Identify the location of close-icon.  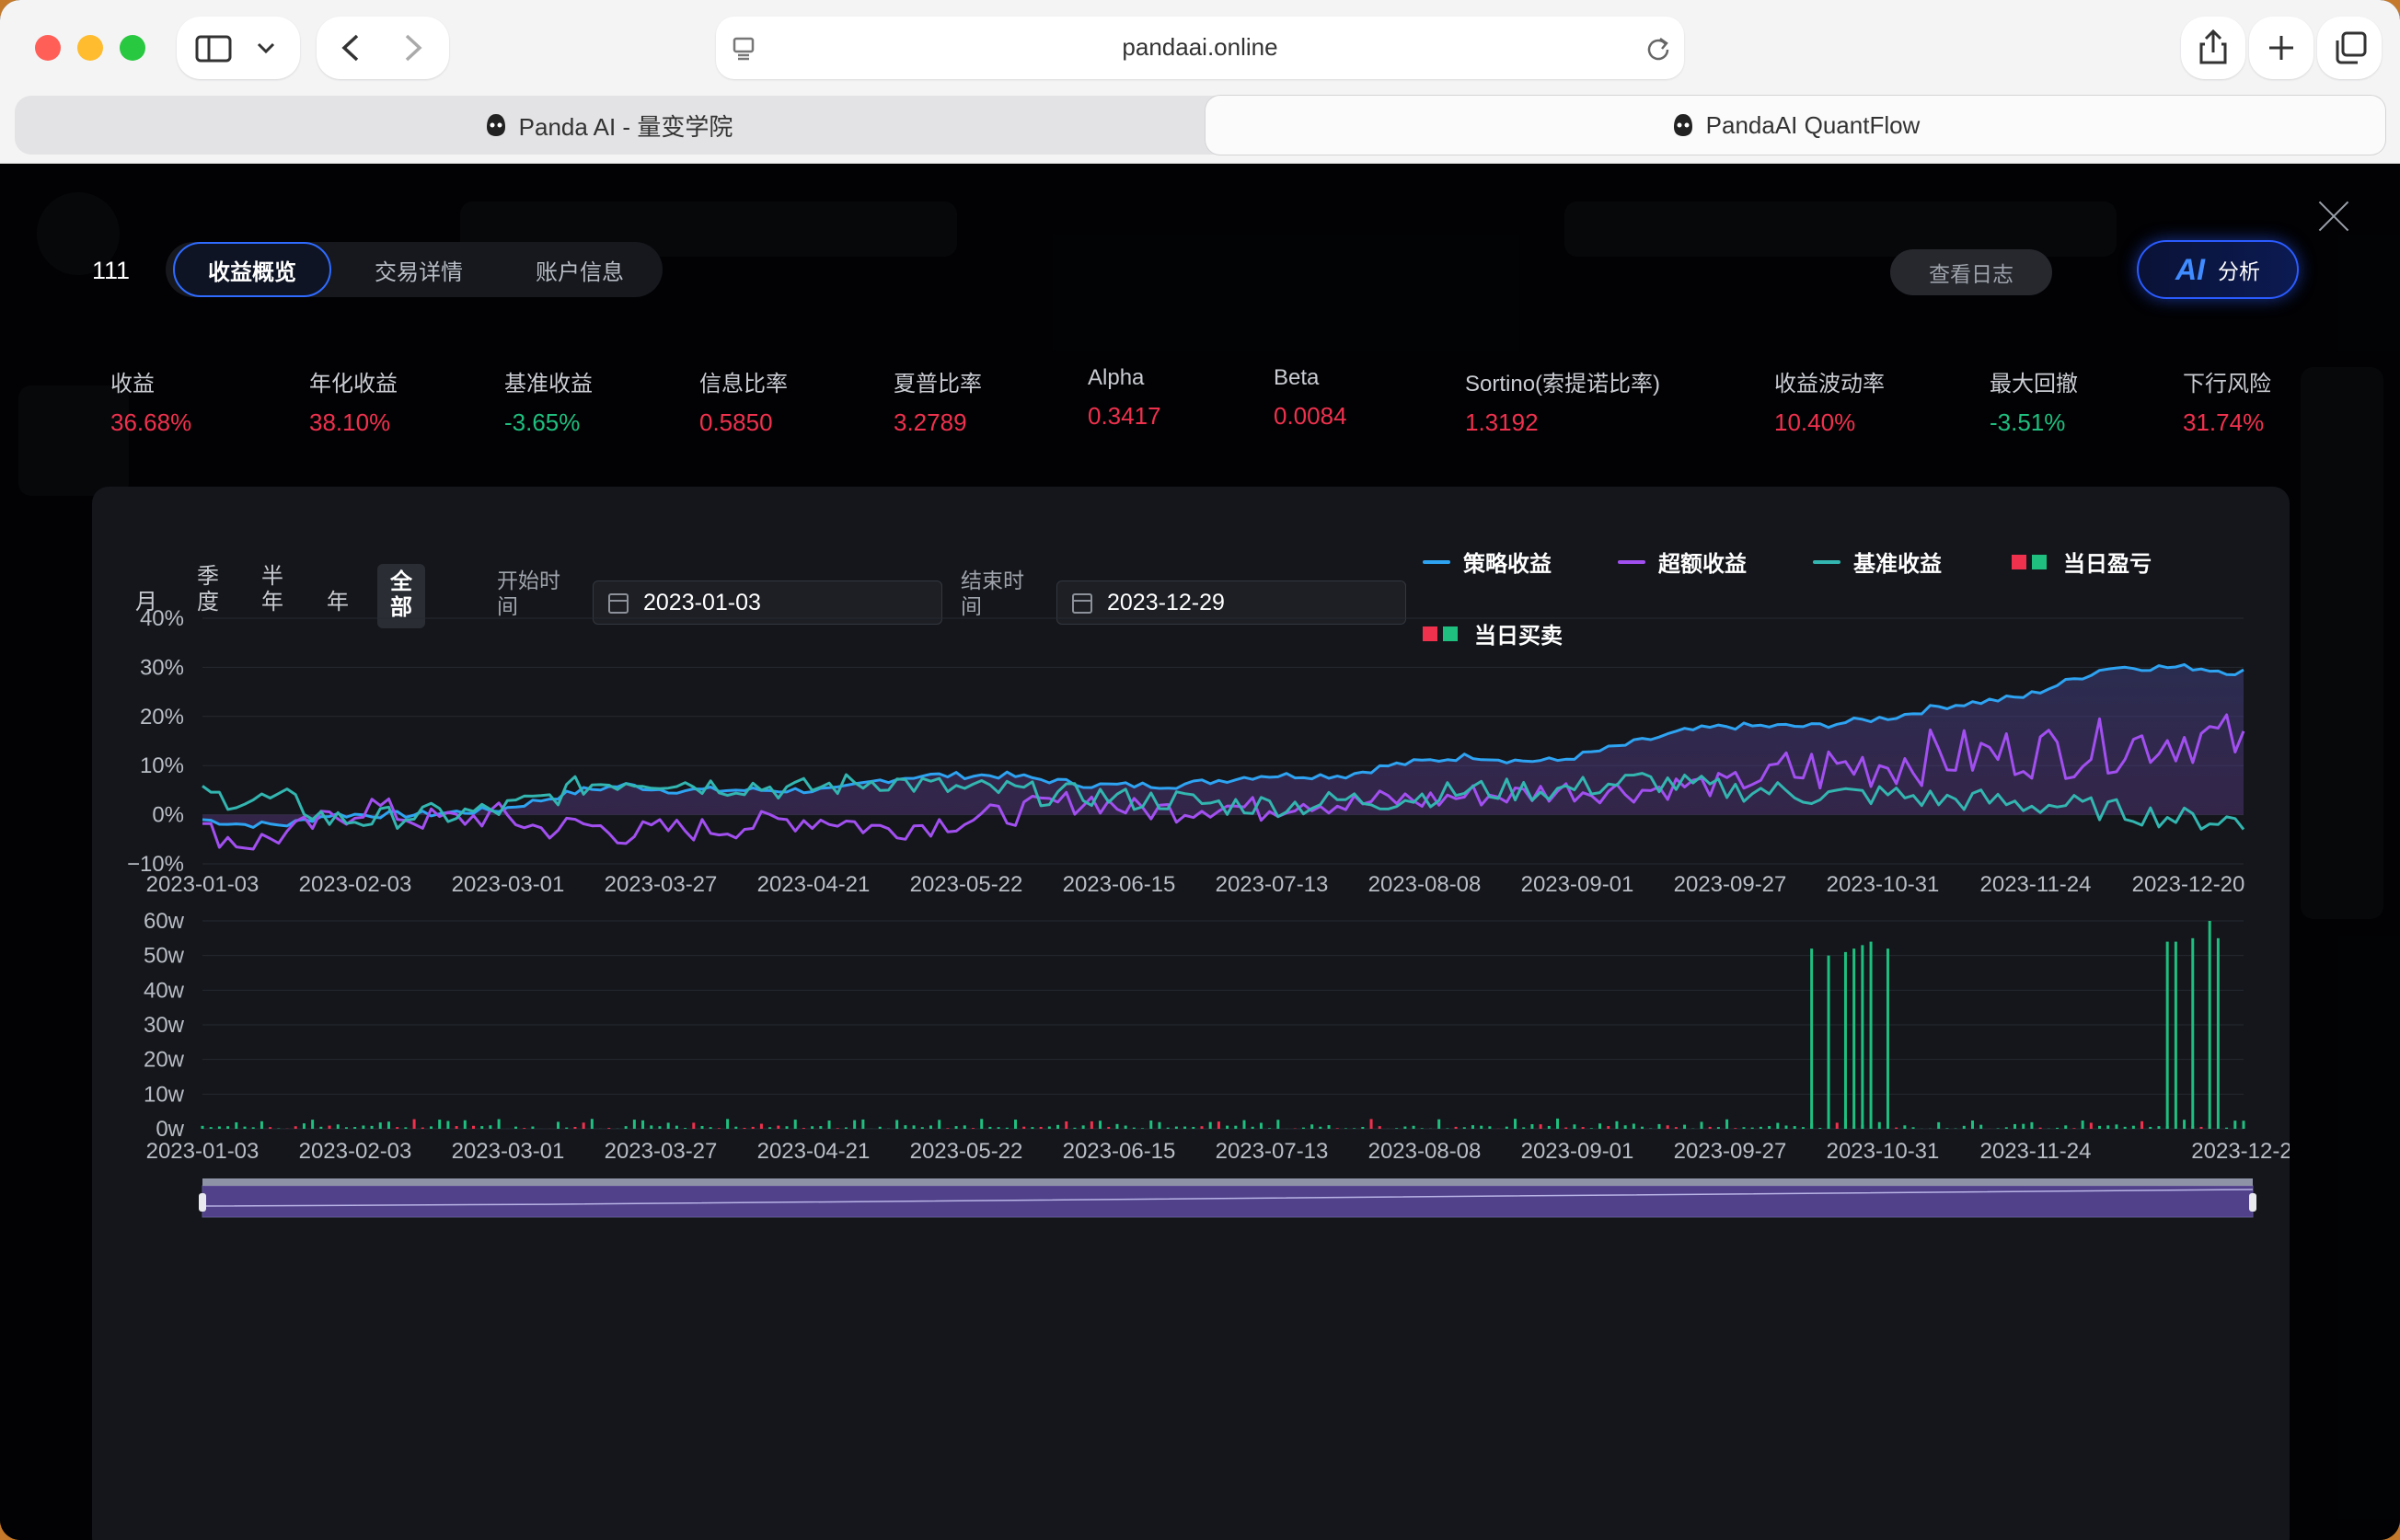
(2333, 216).